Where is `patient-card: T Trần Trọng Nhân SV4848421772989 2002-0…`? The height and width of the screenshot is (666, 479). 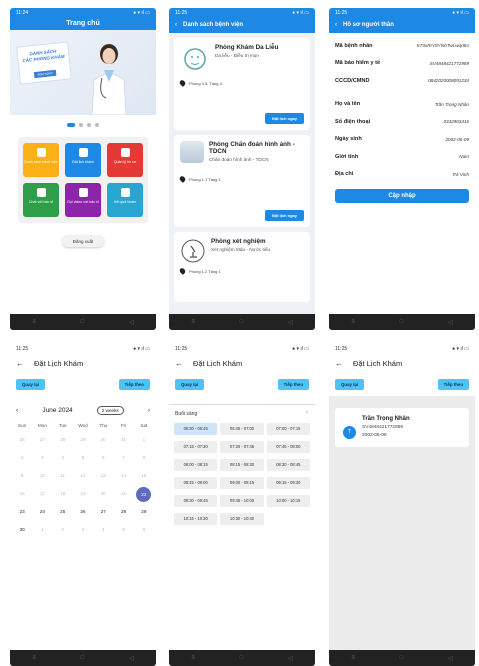
patient-card: T Trần Trọng Nhân SV4848421772989 2002-0… is located at coordinates (402, 427).